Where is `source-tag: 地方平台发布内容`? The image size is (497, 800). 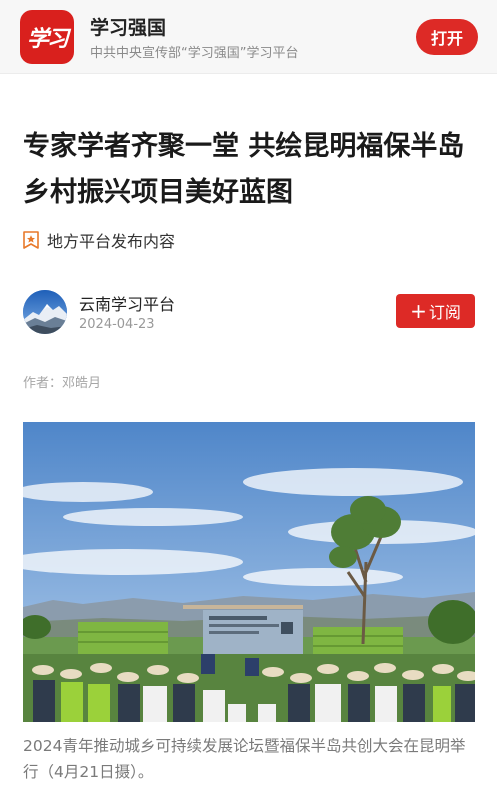 source-tag: 地方平台发布内容 is located at coordinates (99, 240).